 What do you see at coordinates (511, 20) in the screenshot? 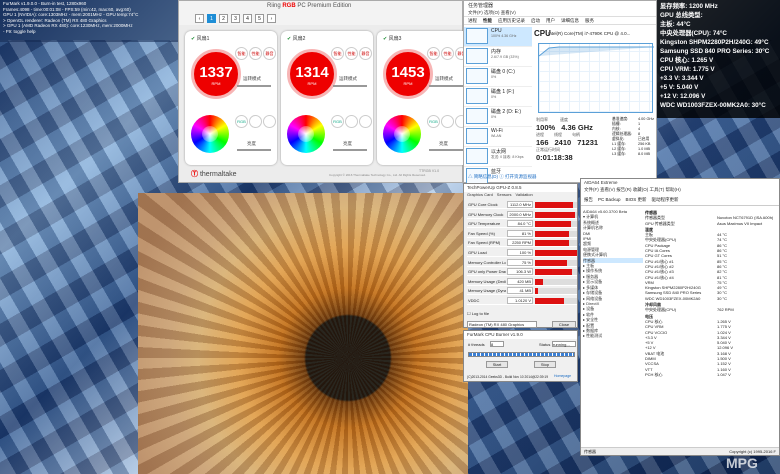
I see `tm-tab: 应用历史记录` at bounding box center [511, 20].